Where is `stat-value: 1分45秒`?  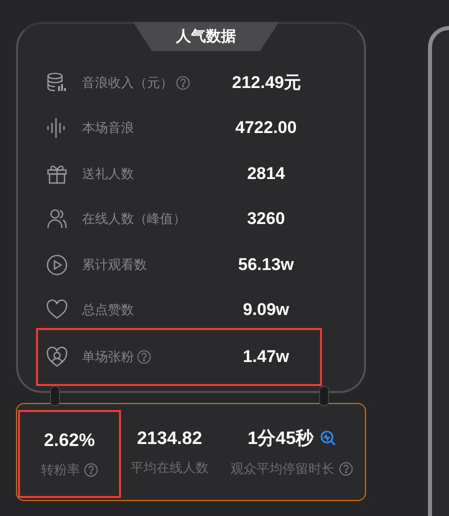 stat-value: 1分45秒 is located at coordinates (281, 438).